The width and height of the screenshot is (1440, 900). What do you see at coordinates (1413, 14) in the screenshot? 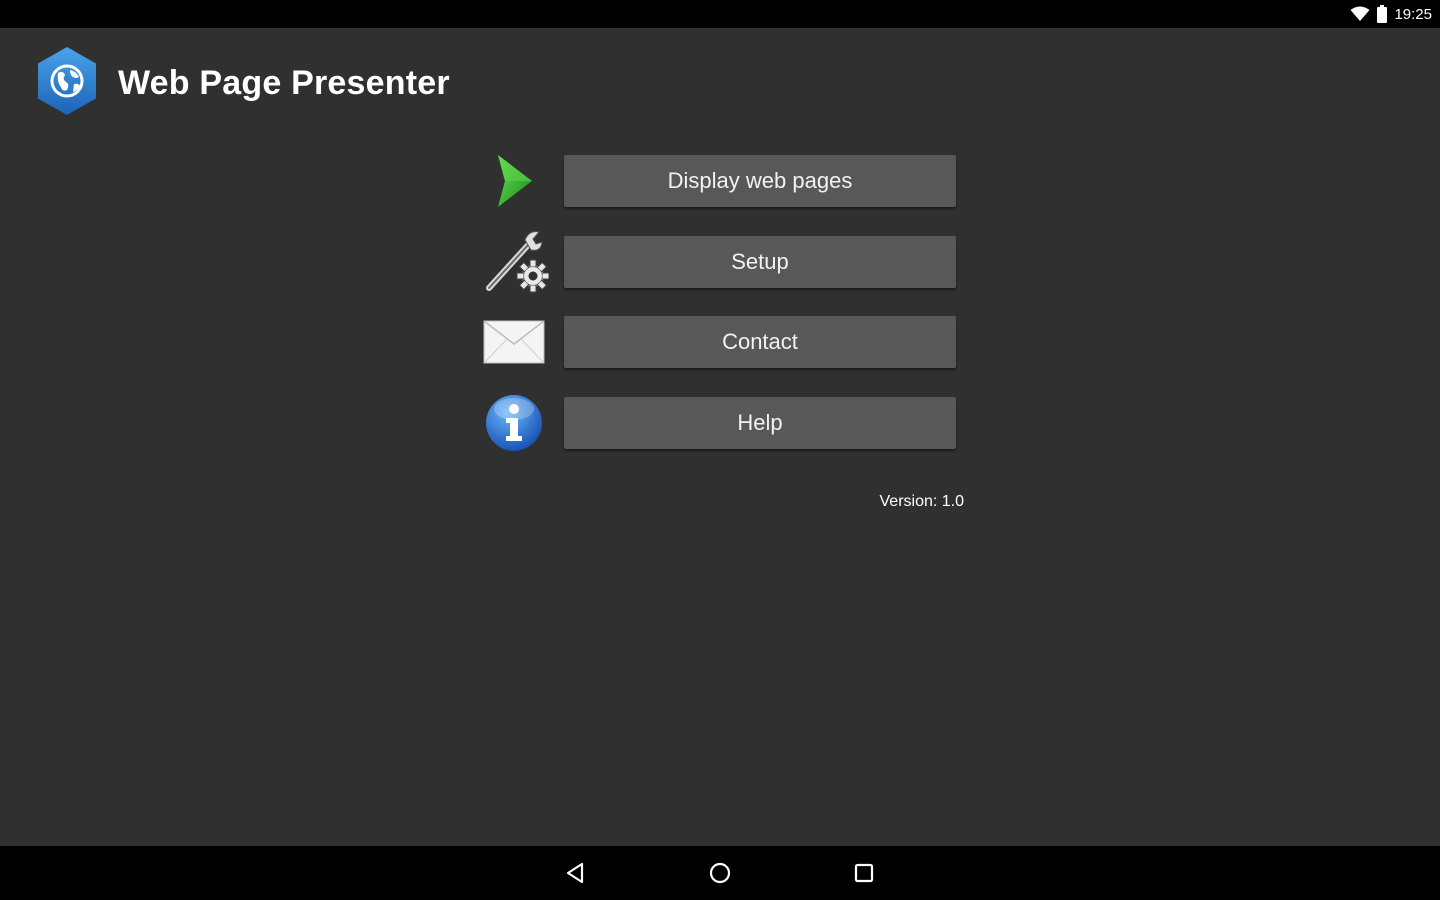
I see `status-time: 19:25` at bounding box center [1413, 14].